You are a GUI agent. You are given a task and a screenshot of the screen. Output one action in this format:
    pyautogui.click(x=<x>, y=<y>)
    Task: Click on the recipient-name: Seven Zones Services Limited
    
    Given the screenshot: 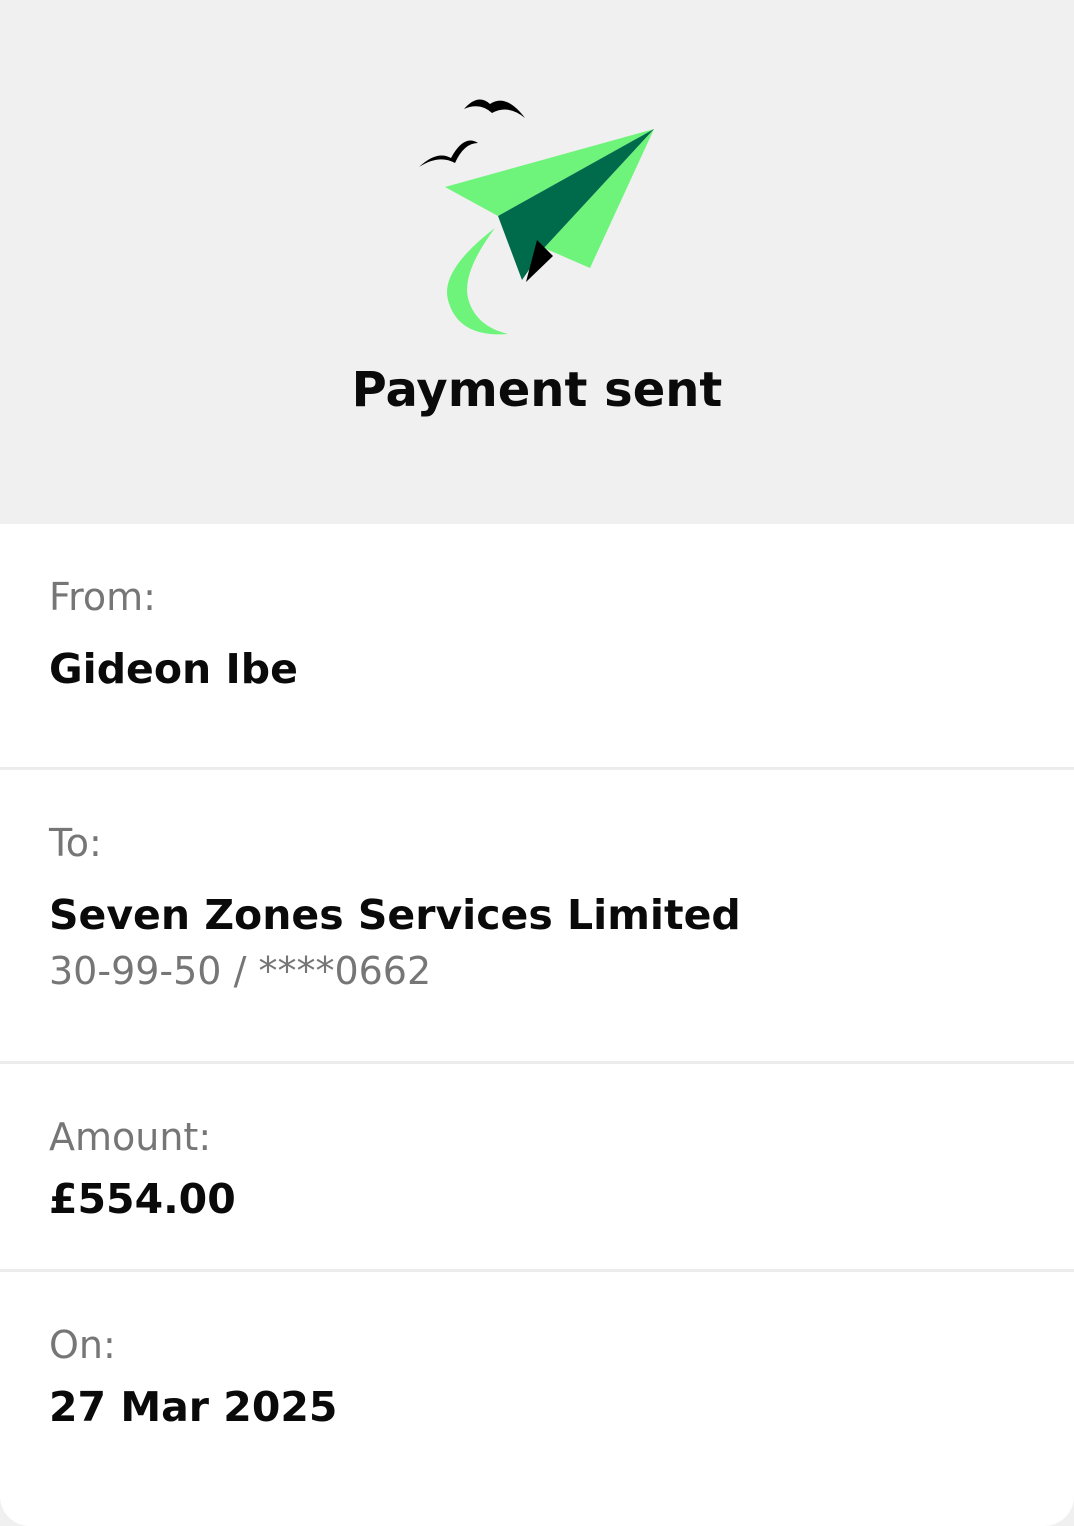 What is the action you would take?
    pyautogui.click(x=395, y=915)
    